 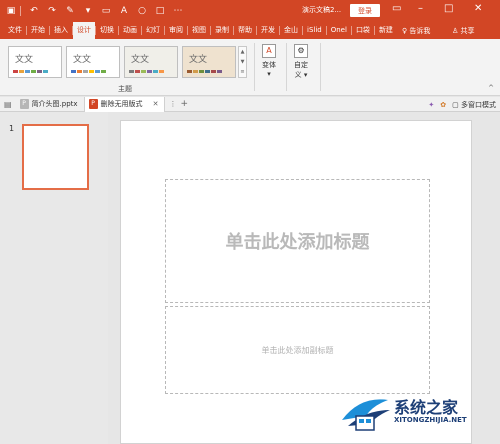 I want to click on document-tab-label: 简介头图.pptx, so click(x=54, y=104).